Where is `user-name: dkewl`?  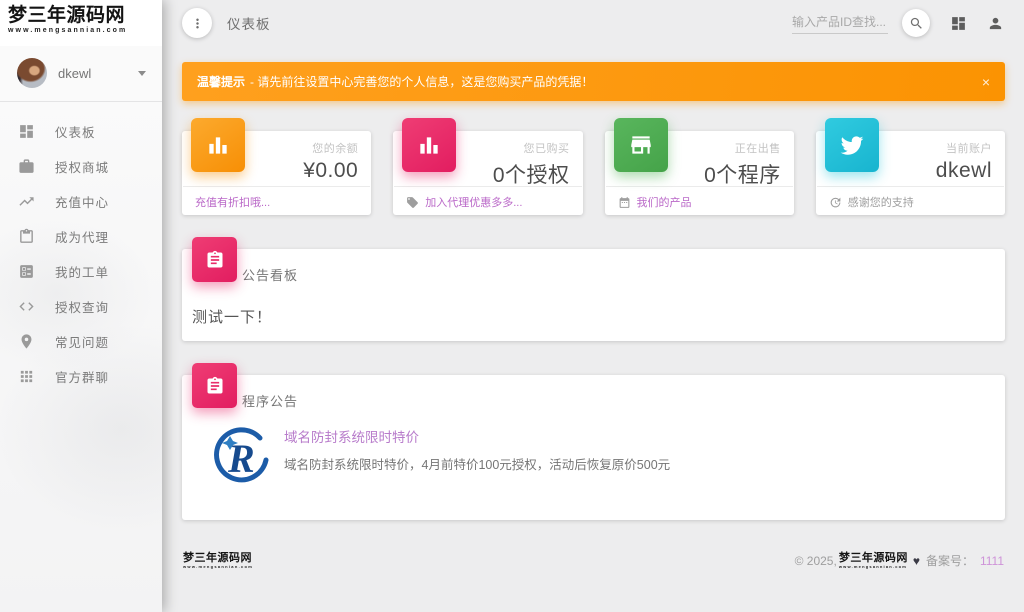
user-name: dkewl is located at coordinates (75, 73).